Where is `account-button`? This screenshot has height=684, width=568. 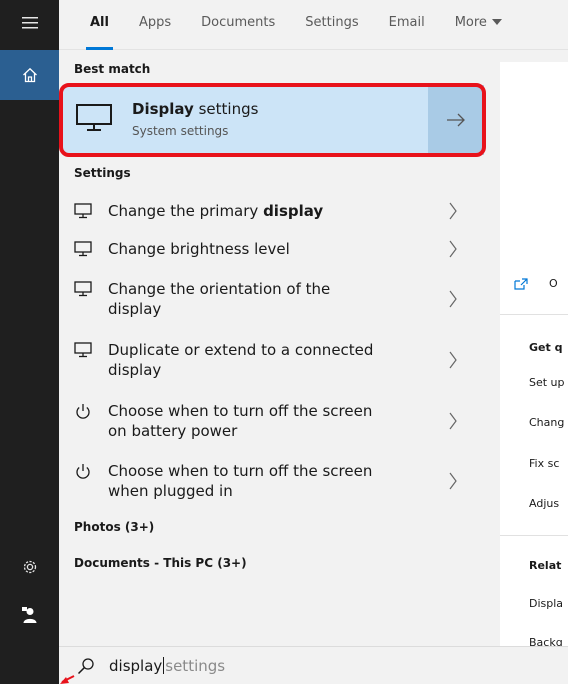 account-button is located at coordinates (29, 615).